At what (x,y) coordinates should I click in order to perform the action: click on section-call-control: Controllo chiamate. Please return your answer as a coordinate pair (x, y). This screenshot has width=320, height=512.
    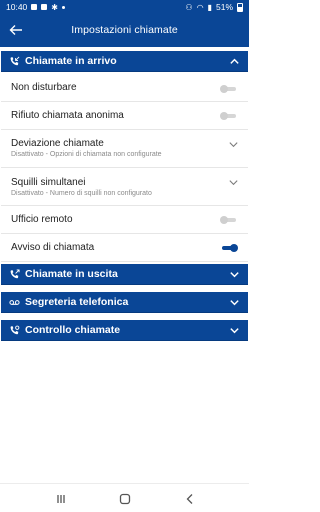
    Looking at the image, I should click on (124, 330).